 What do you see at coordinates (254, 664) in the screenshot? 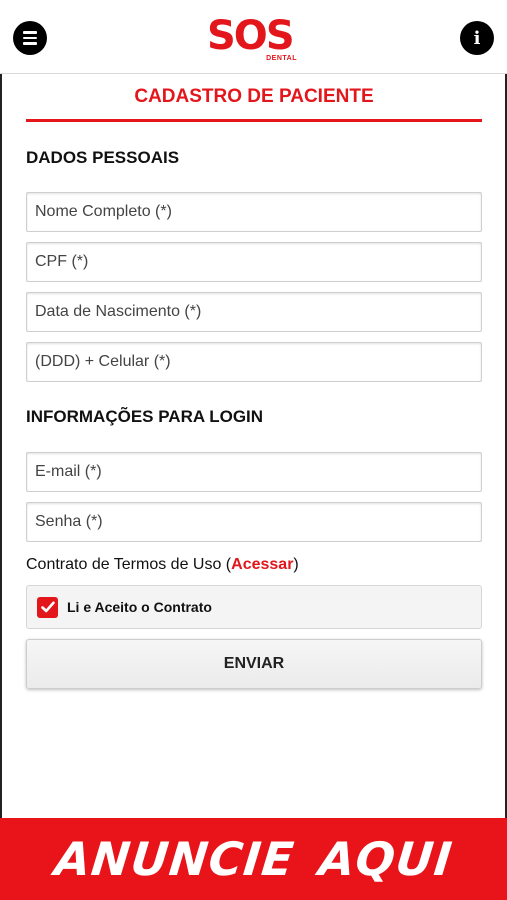
I see `submit-button: ENVIAR` at bounding box center [254, 664].